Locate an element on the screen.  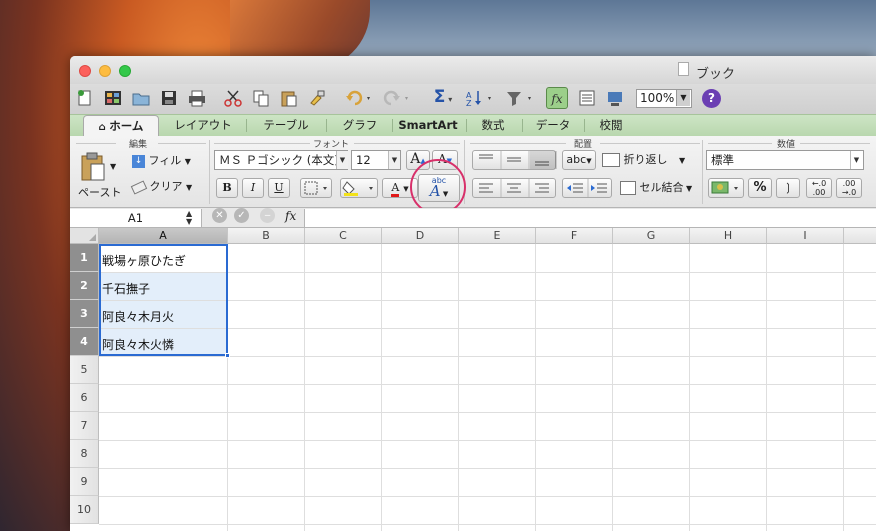
font-name-dropdown-icon: ▼ is located at coordinates (342, 160).